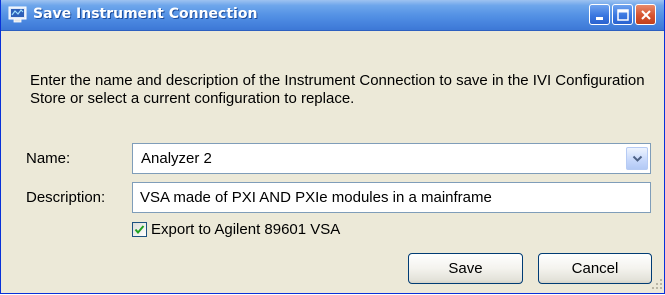 This screenshot has width=665, height=295. I want to click on export-checkbox, so click(139, 229).